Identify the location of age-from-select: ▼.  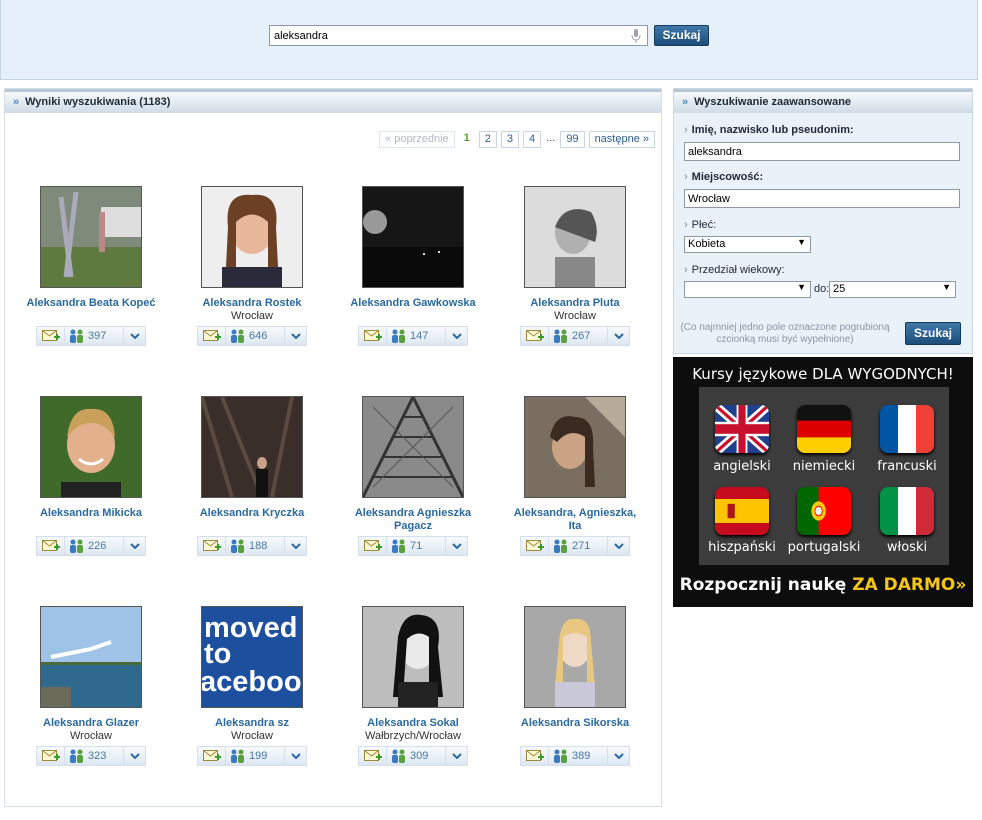
(747, 289).